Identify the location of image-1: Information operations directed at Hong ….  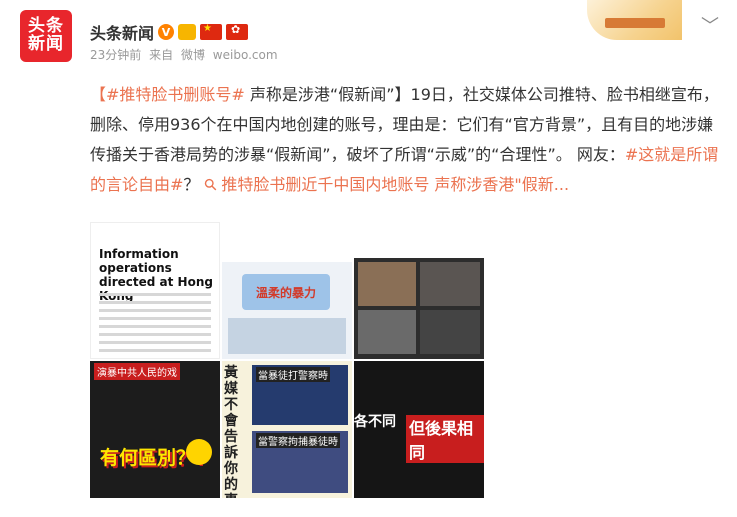
(155, 290).